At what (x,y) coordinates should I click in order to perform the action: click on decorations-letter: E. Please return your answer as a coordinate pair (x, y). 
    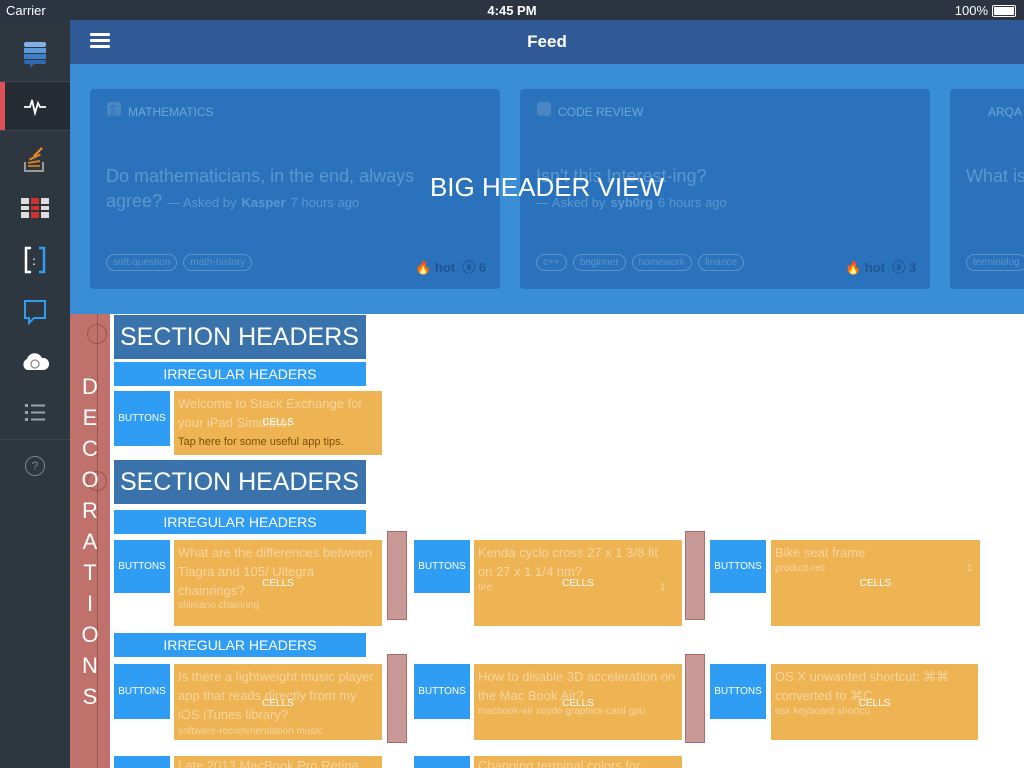
    Looking at the image, I should click on (90, 417).